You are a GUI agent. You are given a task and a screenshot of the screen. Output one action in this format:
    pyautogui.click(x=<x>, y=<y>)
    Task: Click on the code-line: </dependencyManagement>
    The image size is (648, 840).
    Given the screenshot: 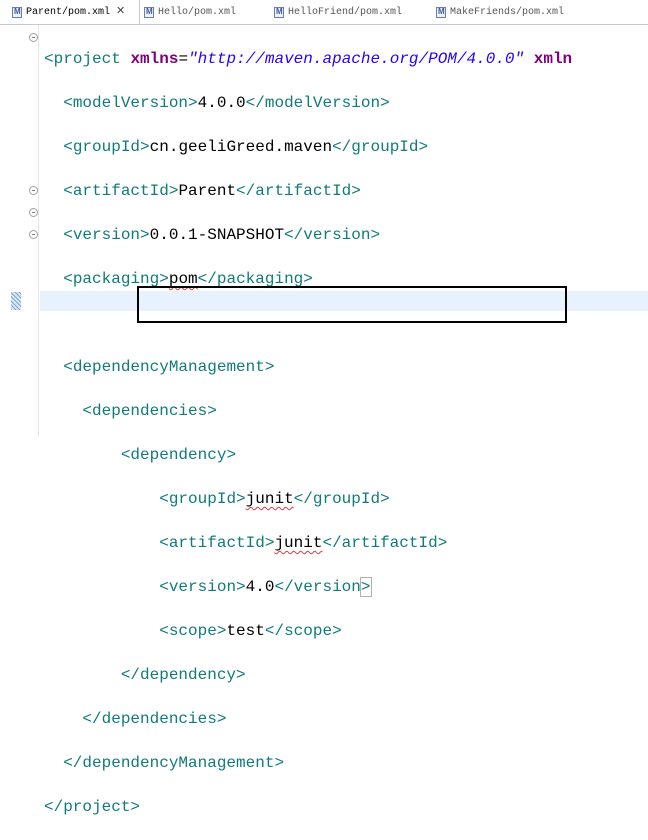 What is the action you would take?
    pyautogui.click(x=174, y=763)
    